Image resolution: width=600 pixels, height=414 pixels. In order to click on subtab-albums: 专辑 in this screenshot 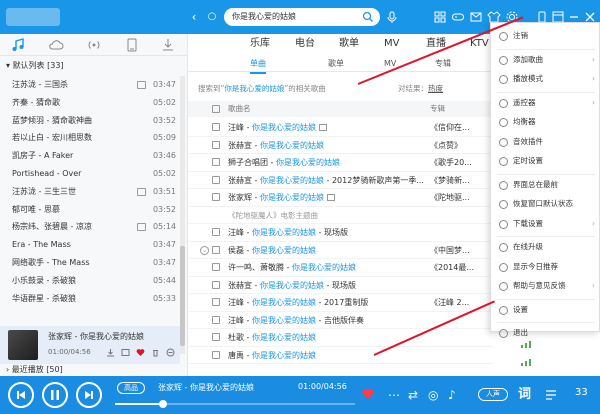, I will do `click(443, 64)`.